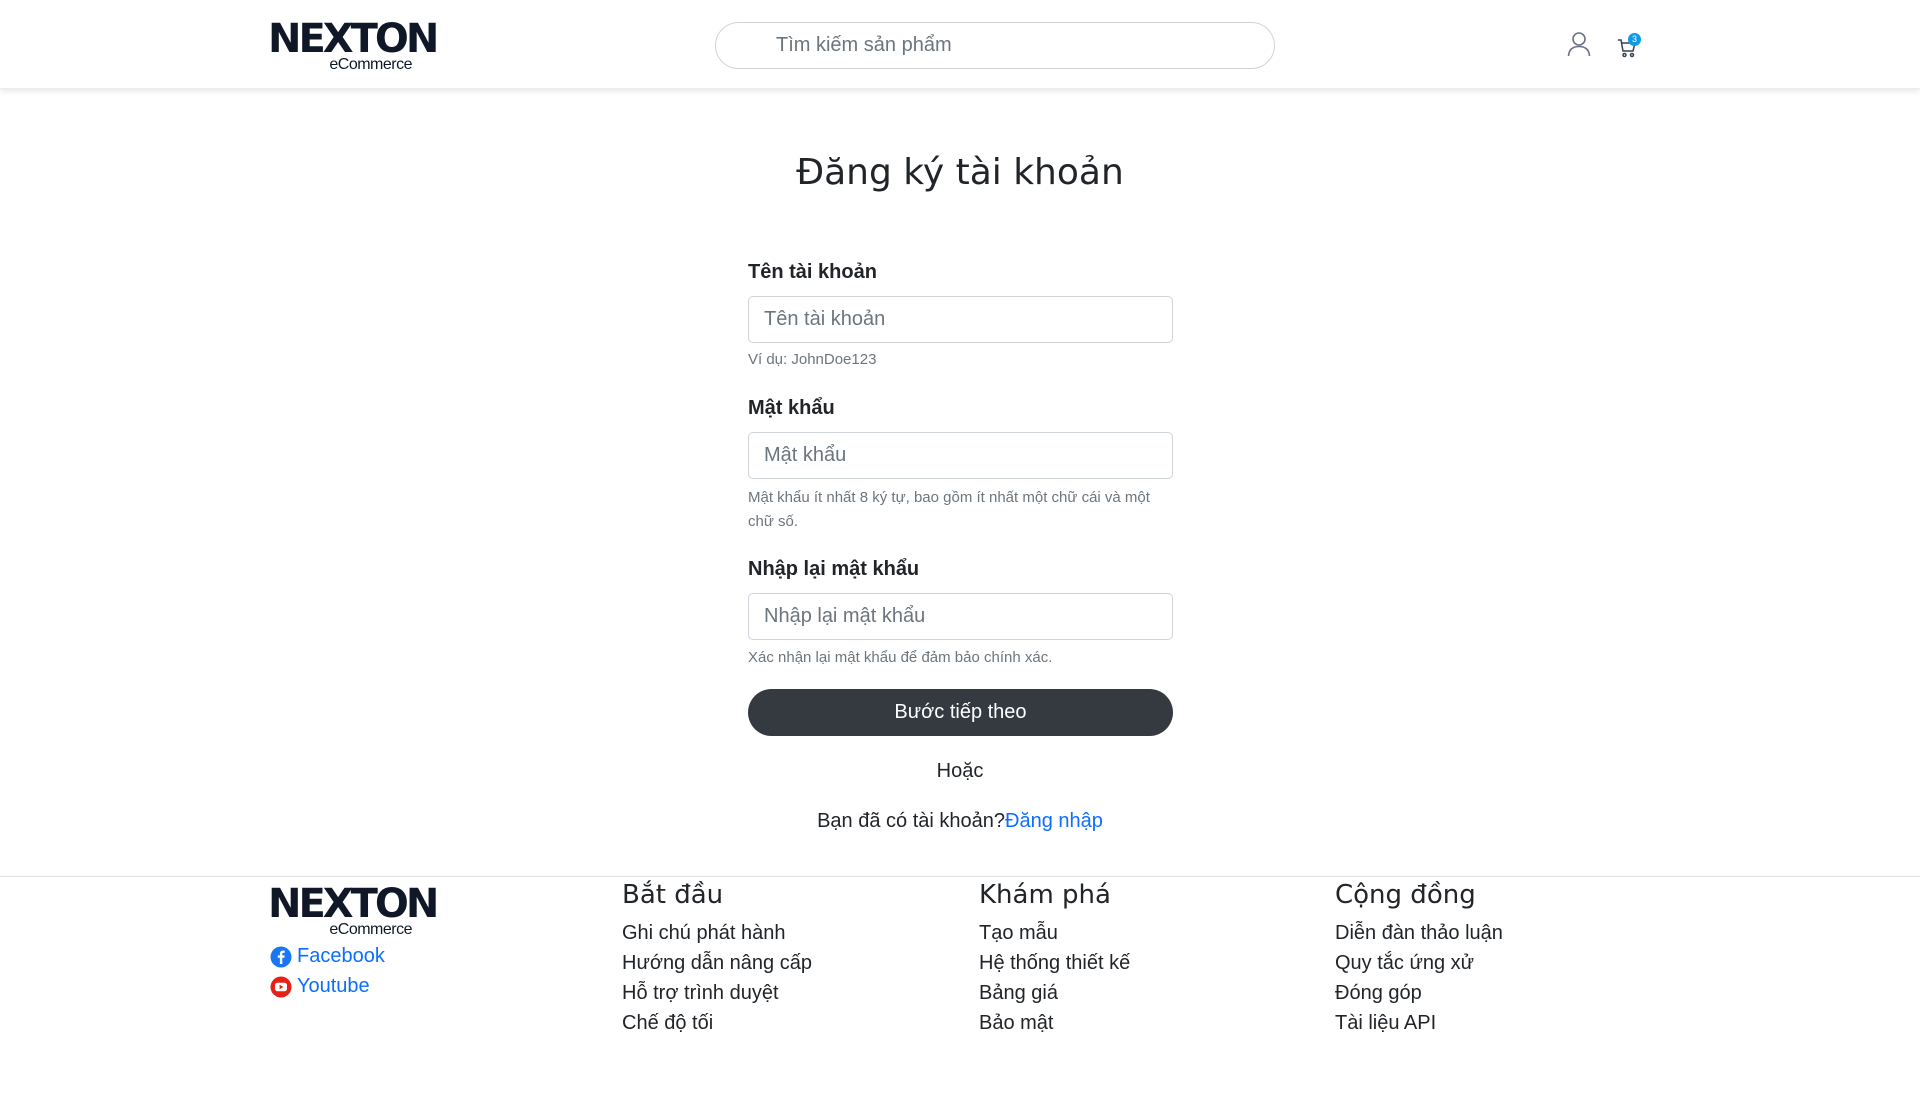  What do you see at coordinates (911, 821) in the screenshot?
I see `have-account-text: Bạn đã có tài khoản?` at bounding box center [911, 821].